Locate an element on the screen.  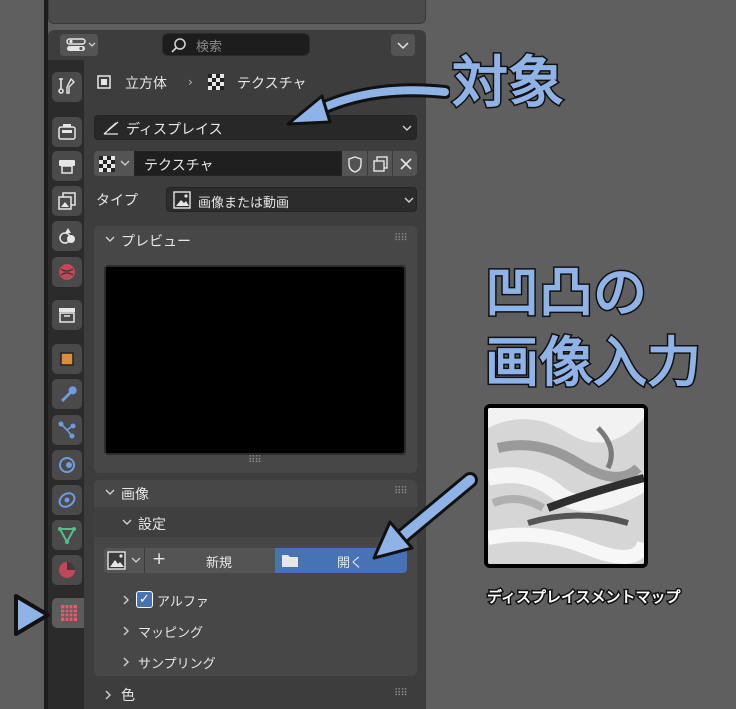
browse-texture-button is located at coordinates (114, 163).